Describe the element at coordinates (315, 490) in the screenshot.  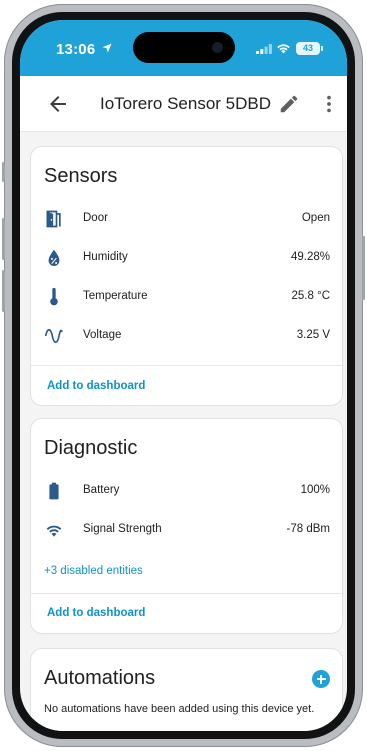
I see `diagnostic-value: 100%` at that location.